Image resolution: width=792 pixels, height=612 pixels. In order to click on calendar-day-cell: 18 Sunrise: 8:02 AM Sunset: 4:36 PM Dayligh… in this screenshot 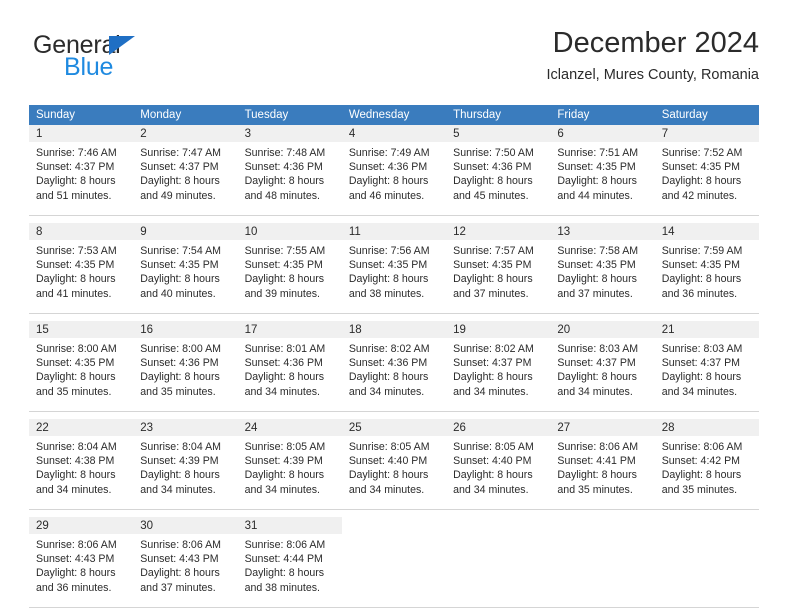, I will do `click(394, 366)`.